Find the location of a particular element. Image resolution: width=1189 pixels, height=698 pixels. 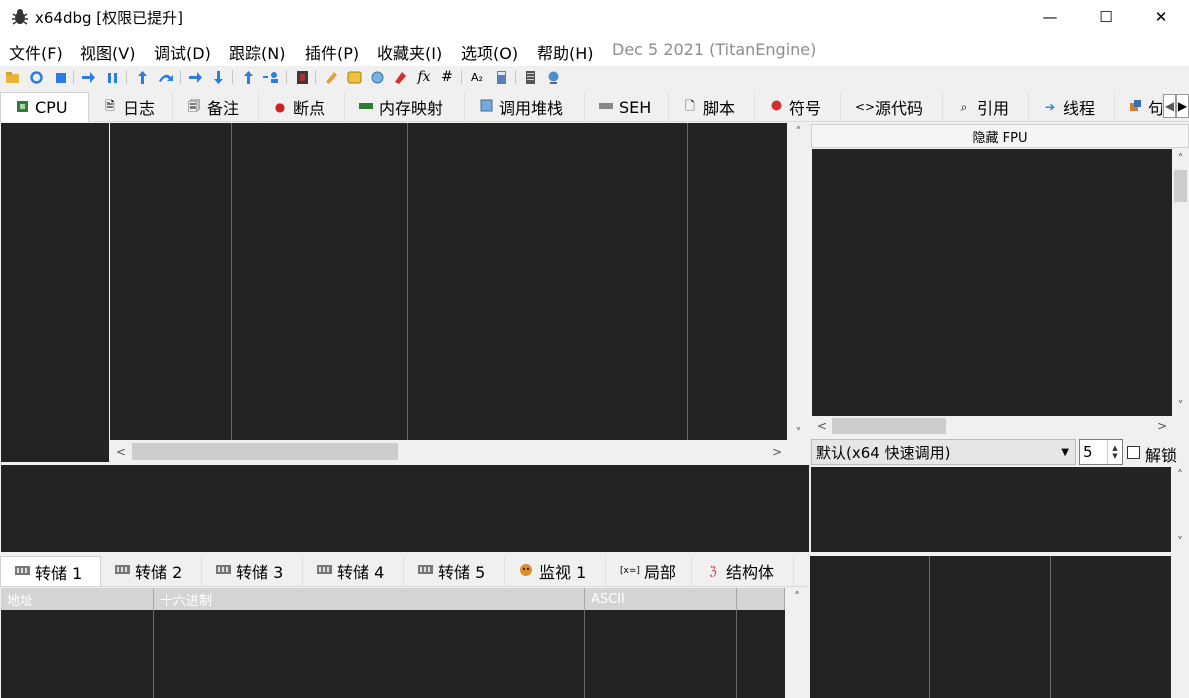

tab-call-stack: 调用堆栈 is located at coordinates (525, 107).